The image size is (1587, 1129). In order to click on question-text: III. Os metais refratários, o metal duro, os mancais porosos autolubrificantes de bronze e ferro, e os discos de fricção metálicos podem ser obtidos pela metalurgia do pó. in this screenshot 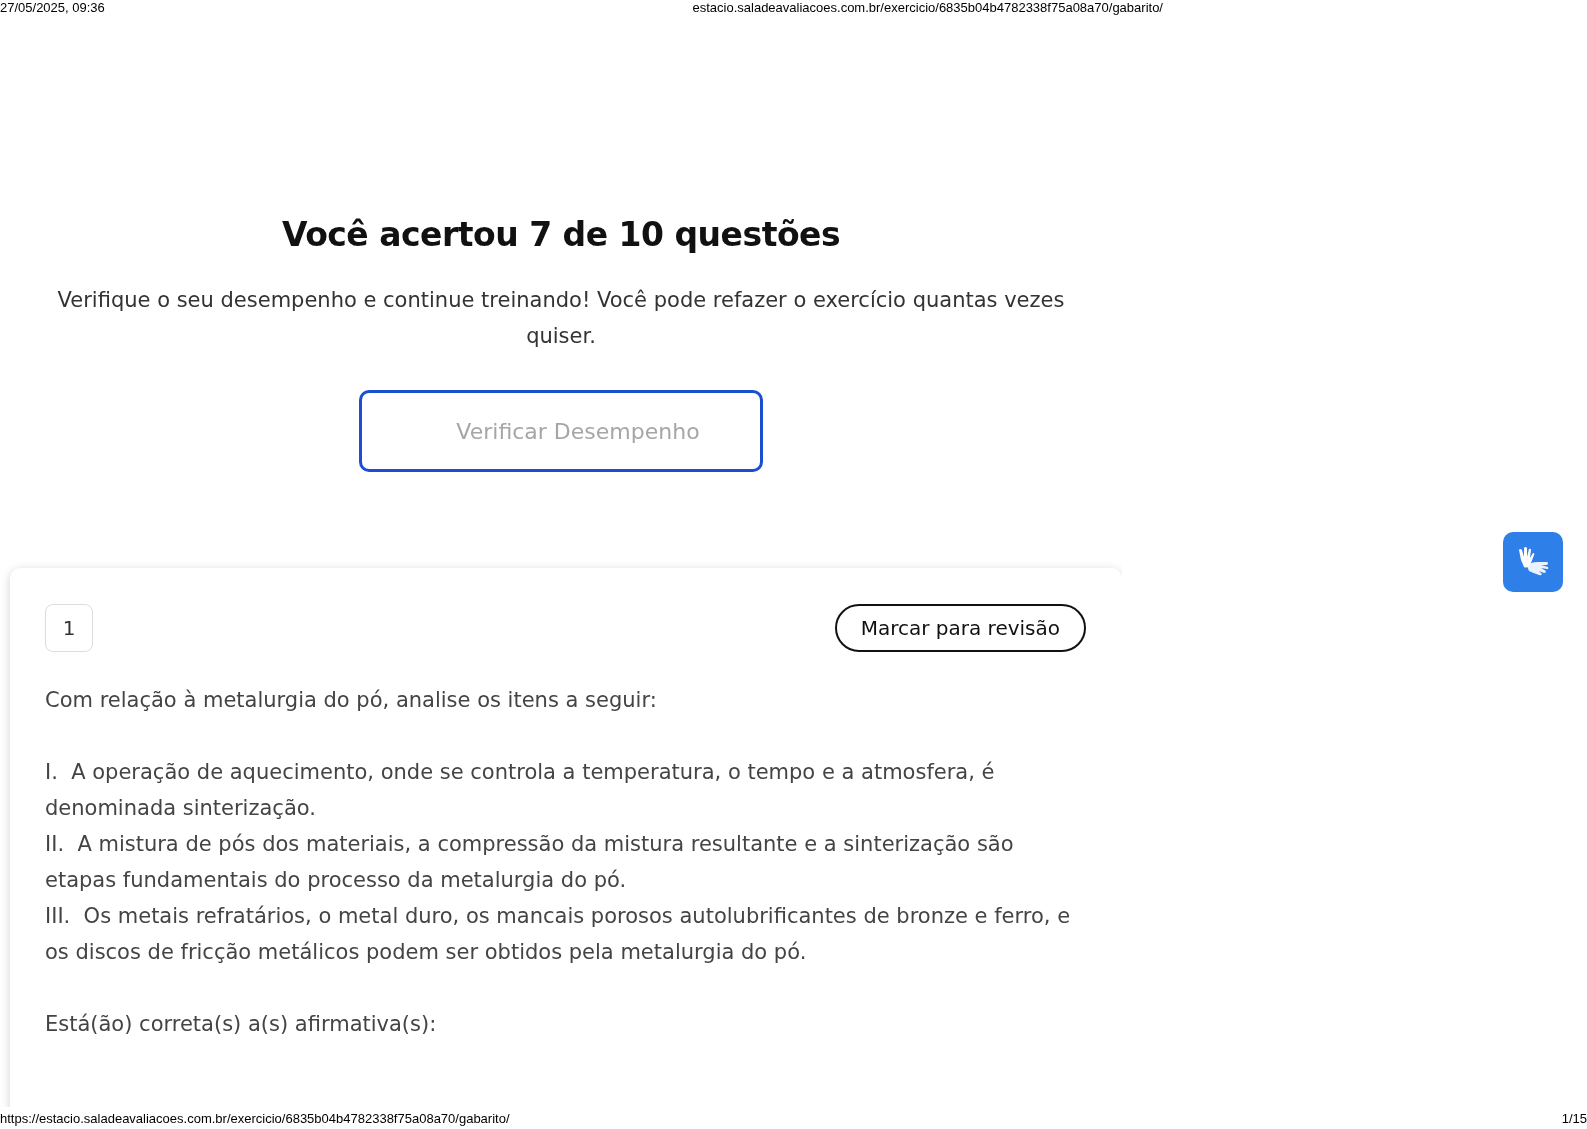, I will do `click(558, 934)`.